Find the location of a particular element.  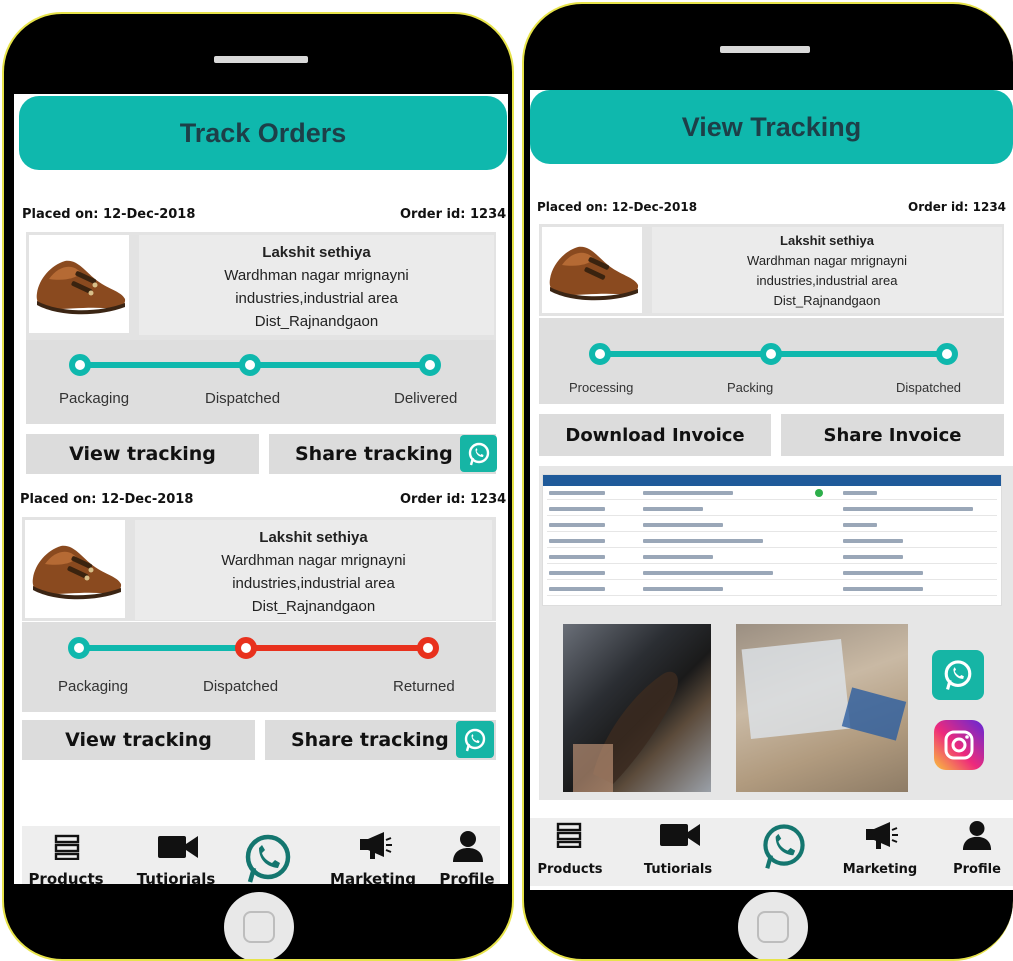

return-line is located at coordinates (342, 648).